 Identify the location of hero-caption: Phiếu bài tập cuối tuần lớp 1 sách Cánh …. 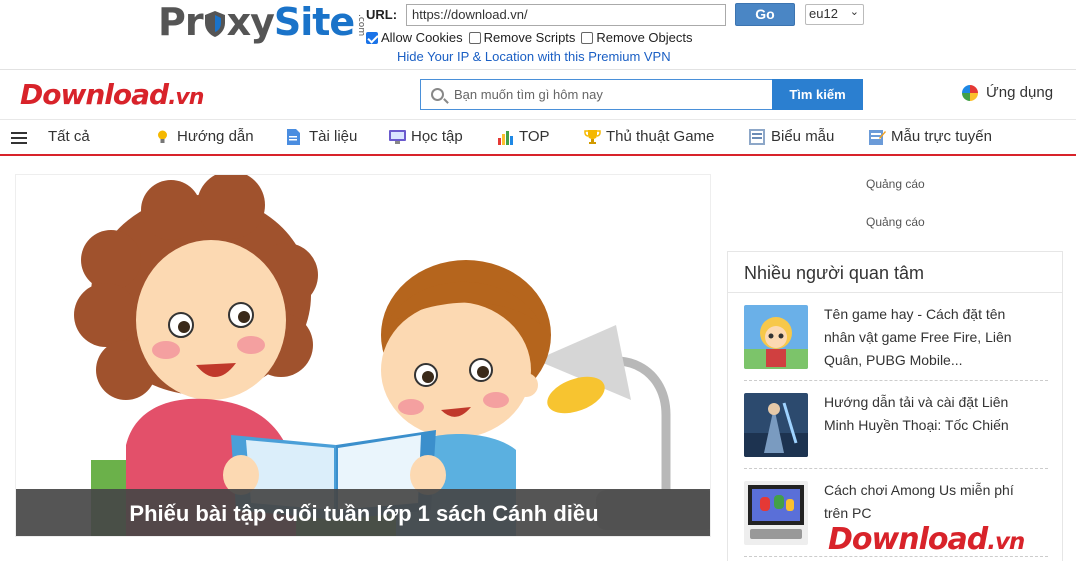
(363, 512).